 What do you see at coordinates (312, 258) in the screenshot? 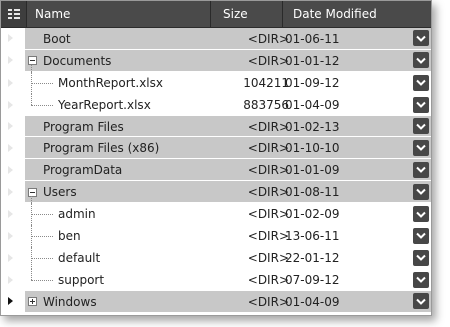
I see `cell-date-modified: 22-01-12` at bounding box center [312, 258].